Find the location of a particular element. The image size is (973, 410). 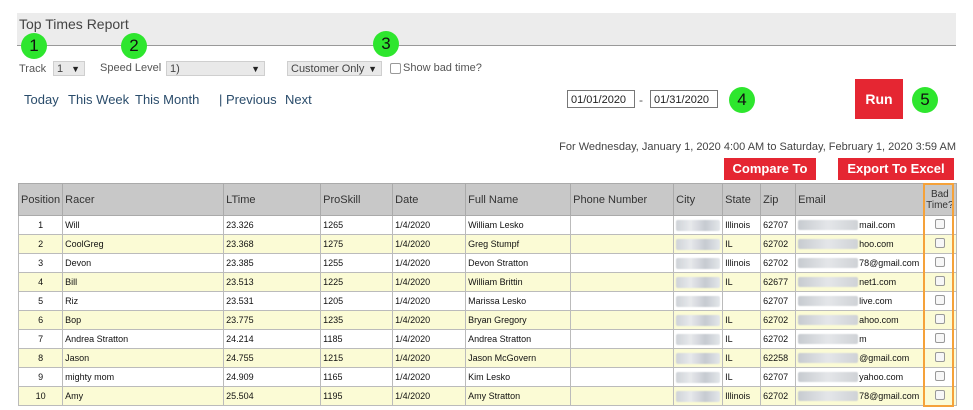

col-header-state: State is located at coordinates (742, 199).